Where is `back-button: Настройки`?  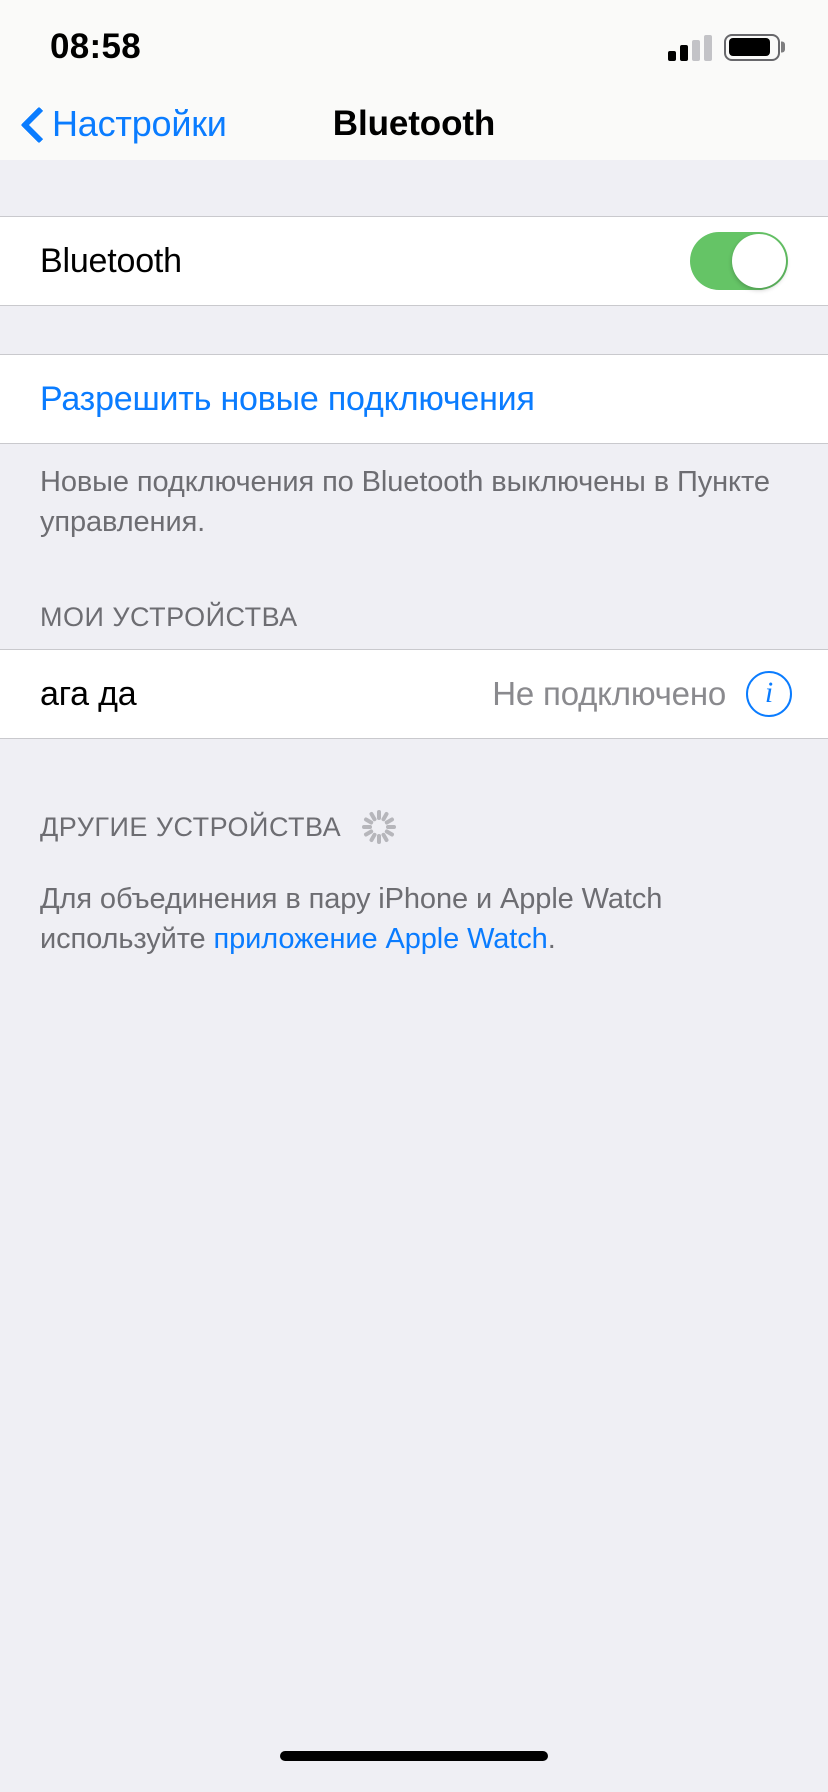 back-button: Настройки is located at coordinates (113, 124).